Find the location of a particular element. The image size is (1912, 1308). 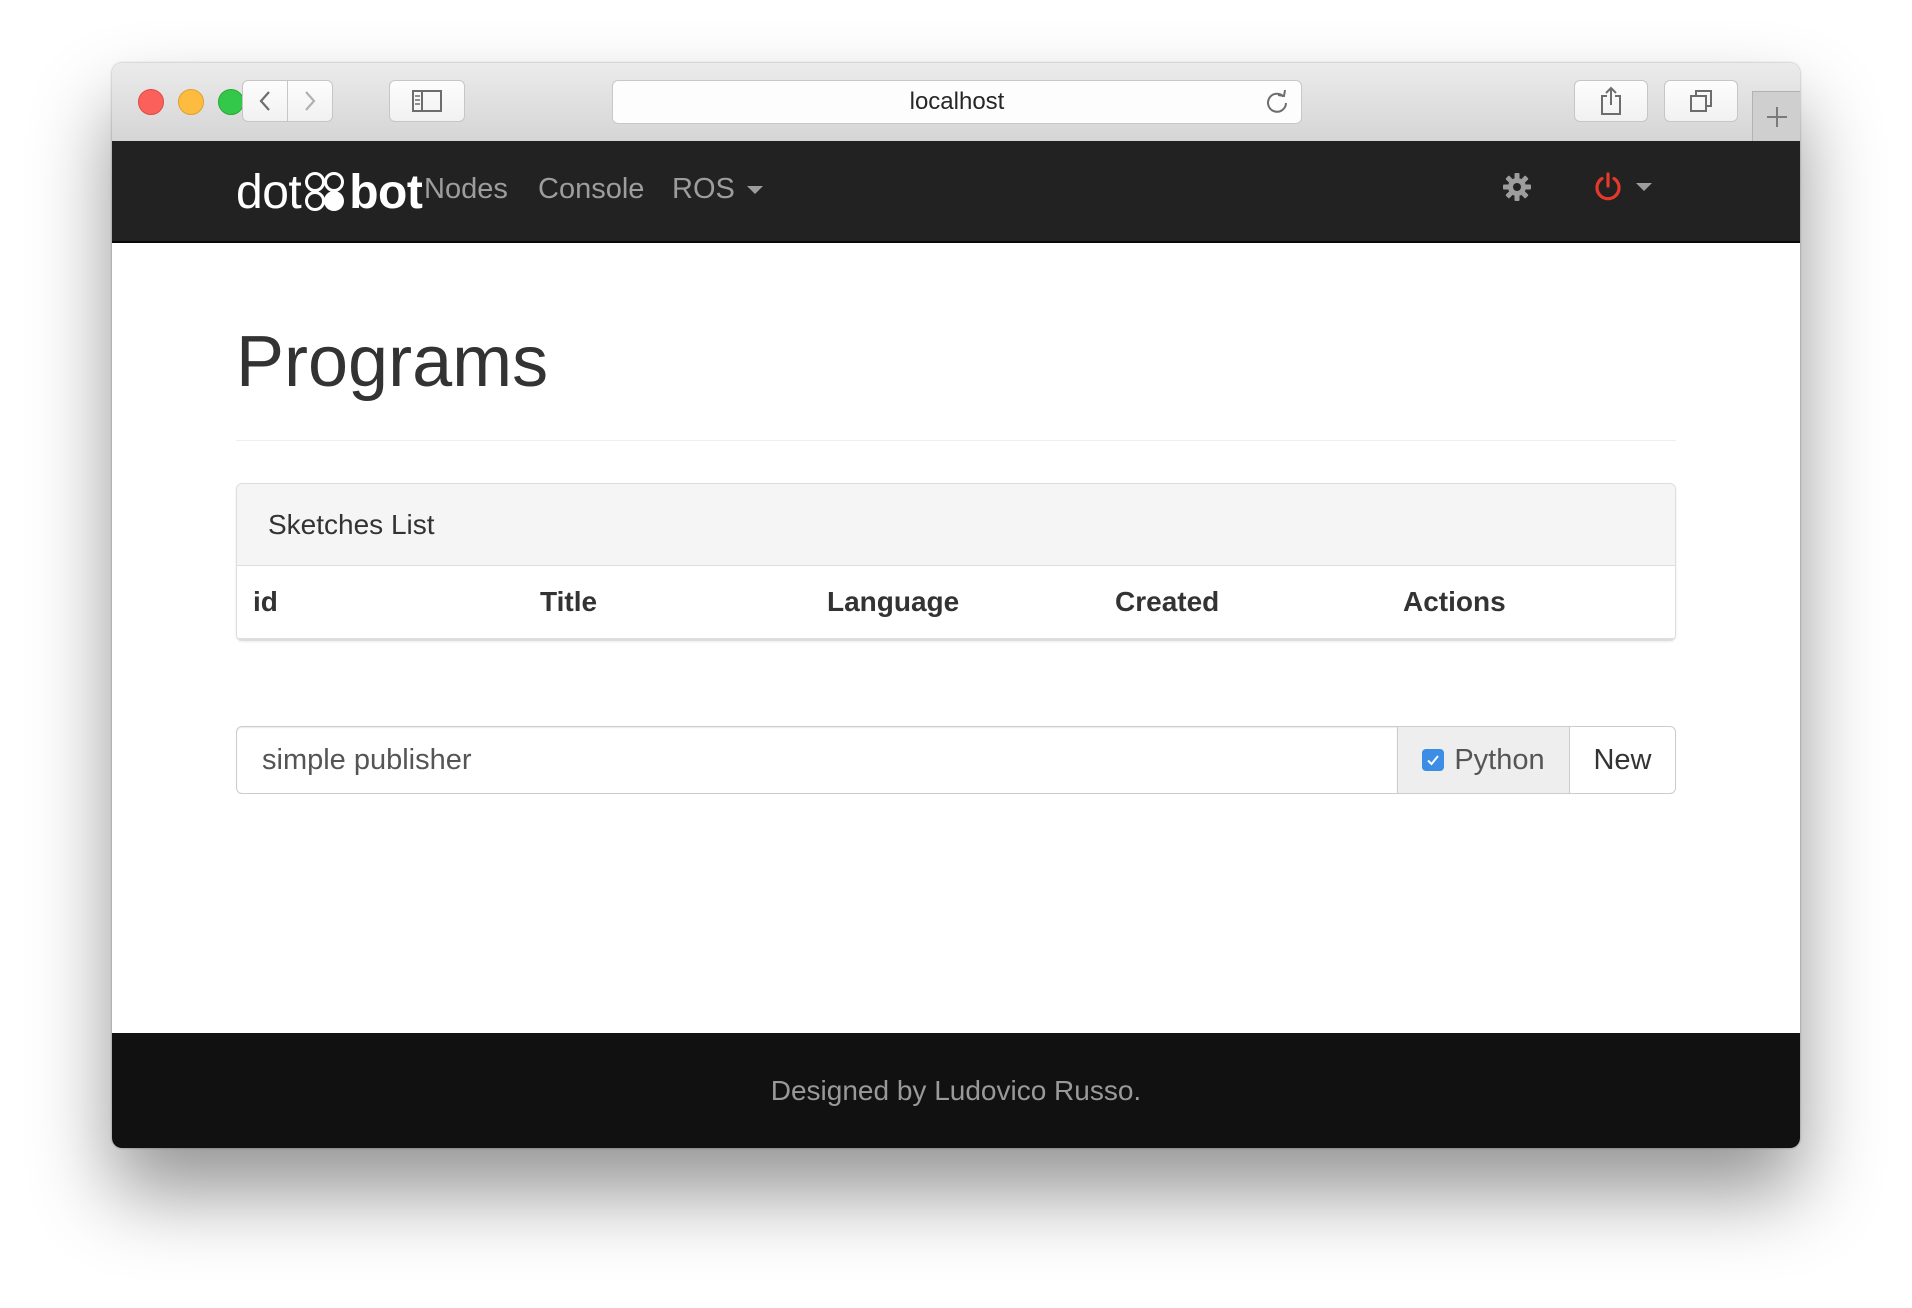

plus-icon is located at coordinates (1776, 116).